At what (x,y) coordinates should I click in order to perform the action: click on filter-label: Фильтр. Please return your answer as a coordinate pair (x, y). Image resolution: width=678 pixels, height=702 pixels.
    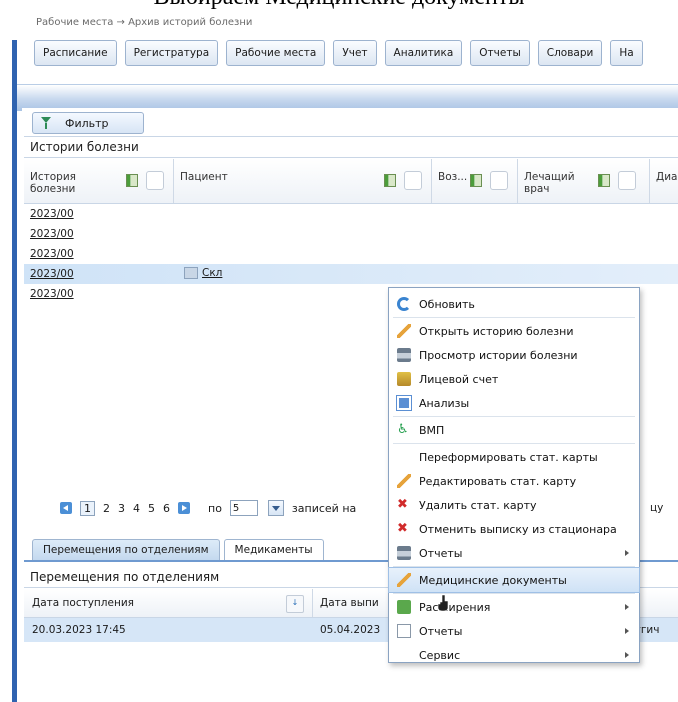
    Looking at the image, I should click on (87, 123).